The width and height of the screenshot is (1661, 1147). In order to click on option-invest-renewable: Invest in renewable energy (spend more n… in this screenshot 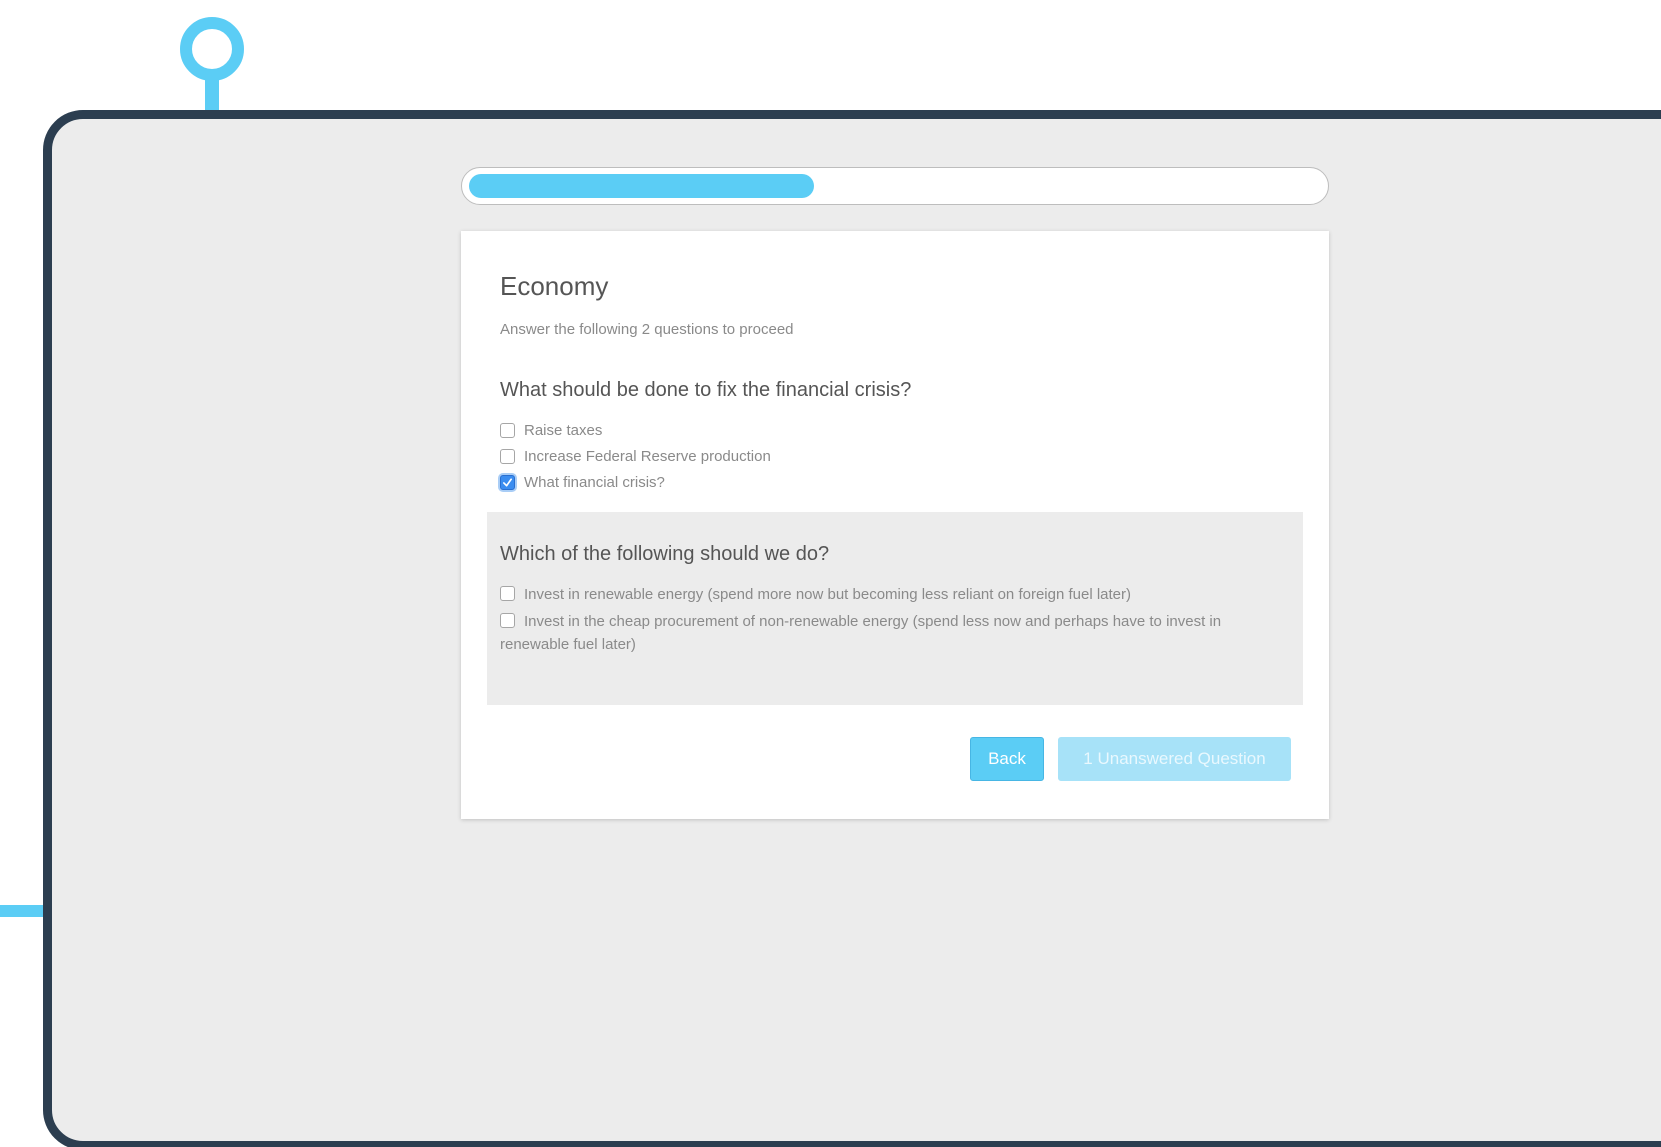, I will do `click(889, 594)`.